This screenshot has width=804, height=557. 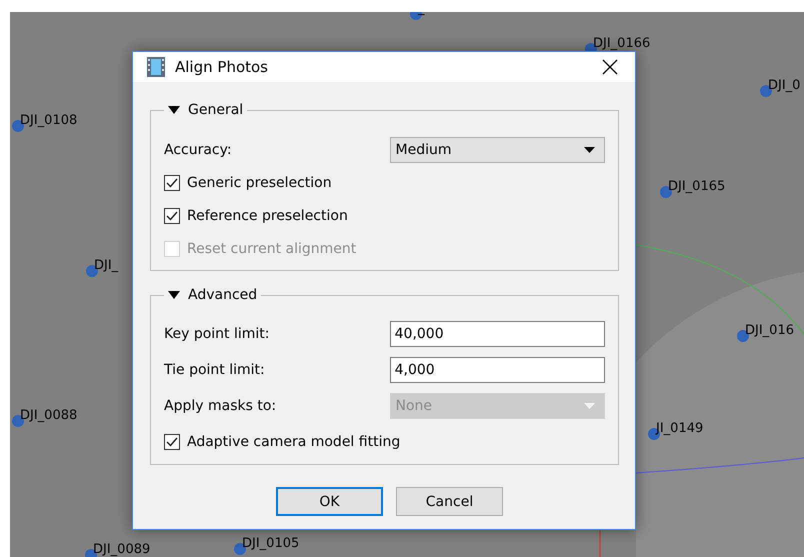 I want to click on ok-button: OK, so click(x=329, y=501).